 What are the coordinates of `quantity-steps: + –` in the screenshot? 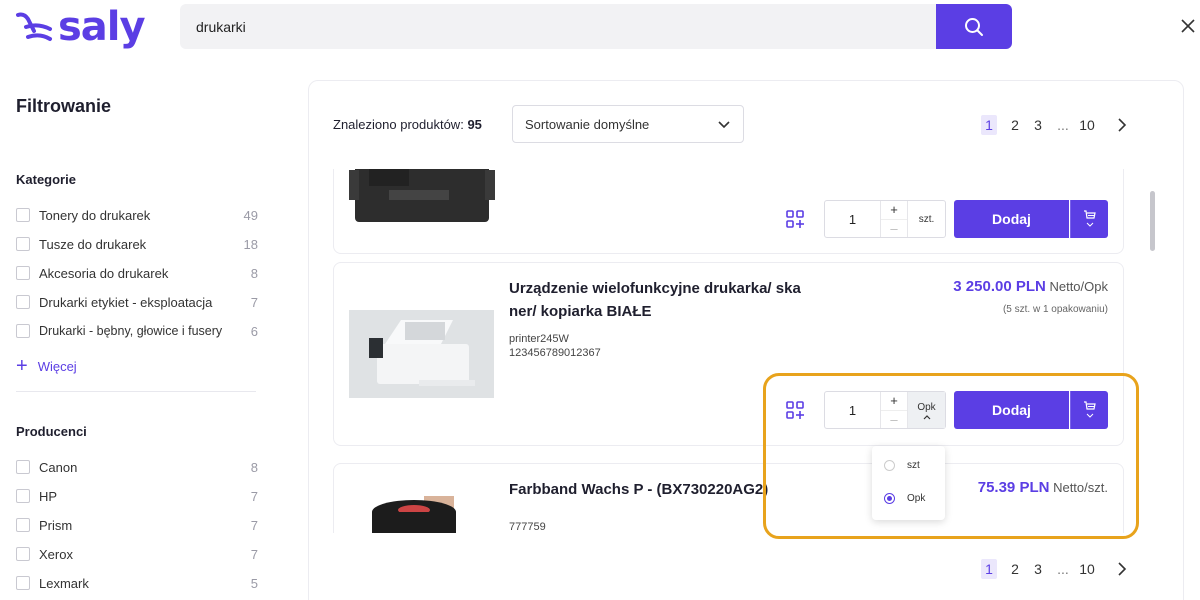 It's located at (893, 219).